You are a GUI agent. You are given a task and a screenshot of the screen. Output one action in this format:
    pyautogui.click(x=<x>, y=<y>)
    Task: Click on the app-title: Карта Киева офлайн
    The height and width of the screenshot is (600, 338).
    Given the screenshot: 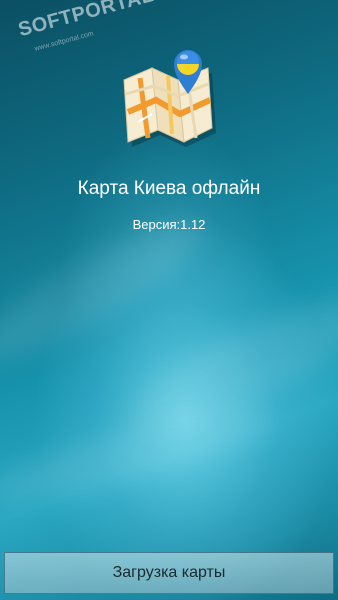 What is the action you would take?
    pyautogui.click(x=169, y=188)
    